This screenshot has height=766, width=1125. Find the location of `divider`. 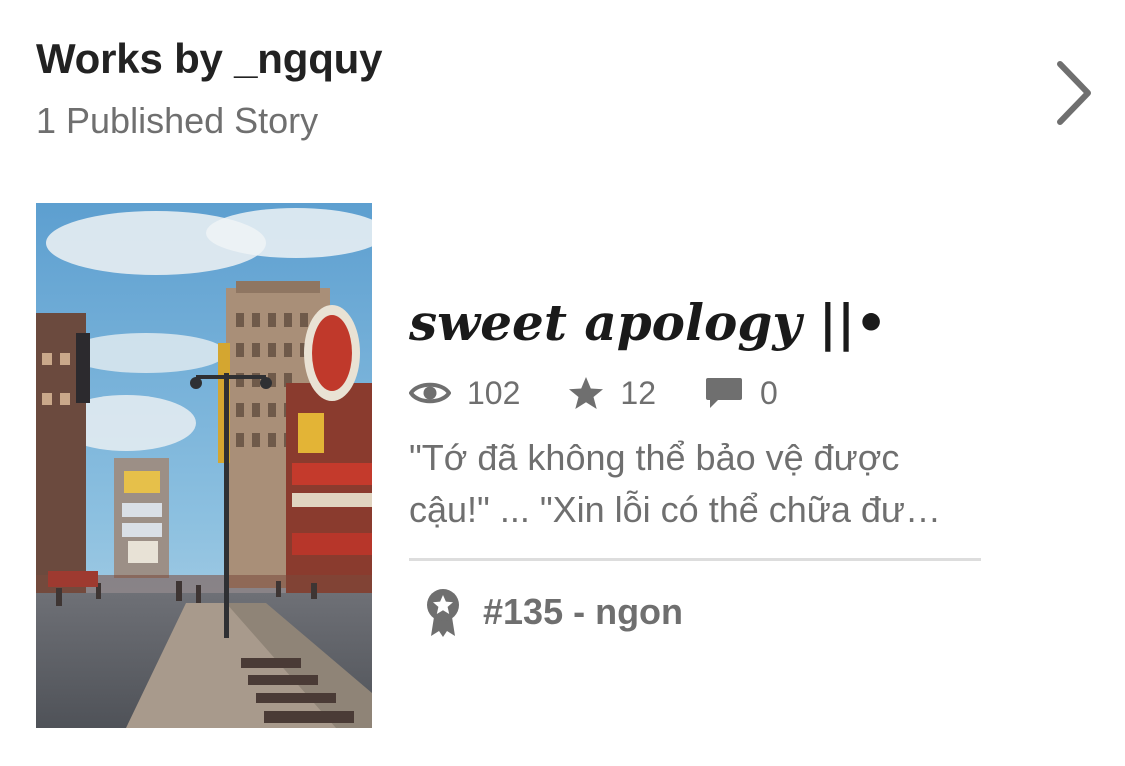

divider is located at coordinates (695, 559).